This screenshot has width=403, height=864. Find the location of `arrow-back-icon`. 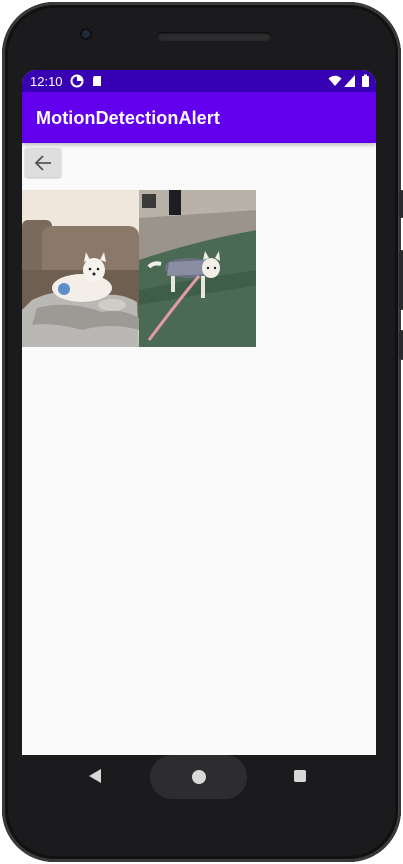

arrow-back-icon is located at coordinates (42, 162).